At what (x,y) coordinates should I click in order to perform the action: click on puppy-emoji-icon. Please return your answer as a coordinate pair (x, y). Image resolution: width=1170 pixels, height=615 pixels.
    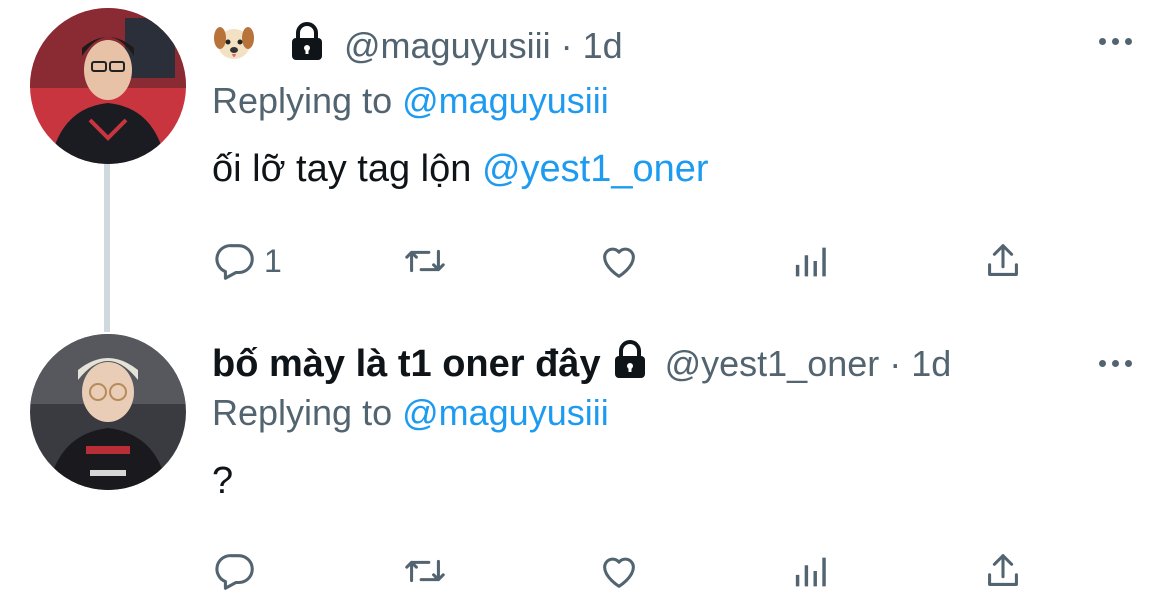
    Looking at the image, I should click on (234, 46).